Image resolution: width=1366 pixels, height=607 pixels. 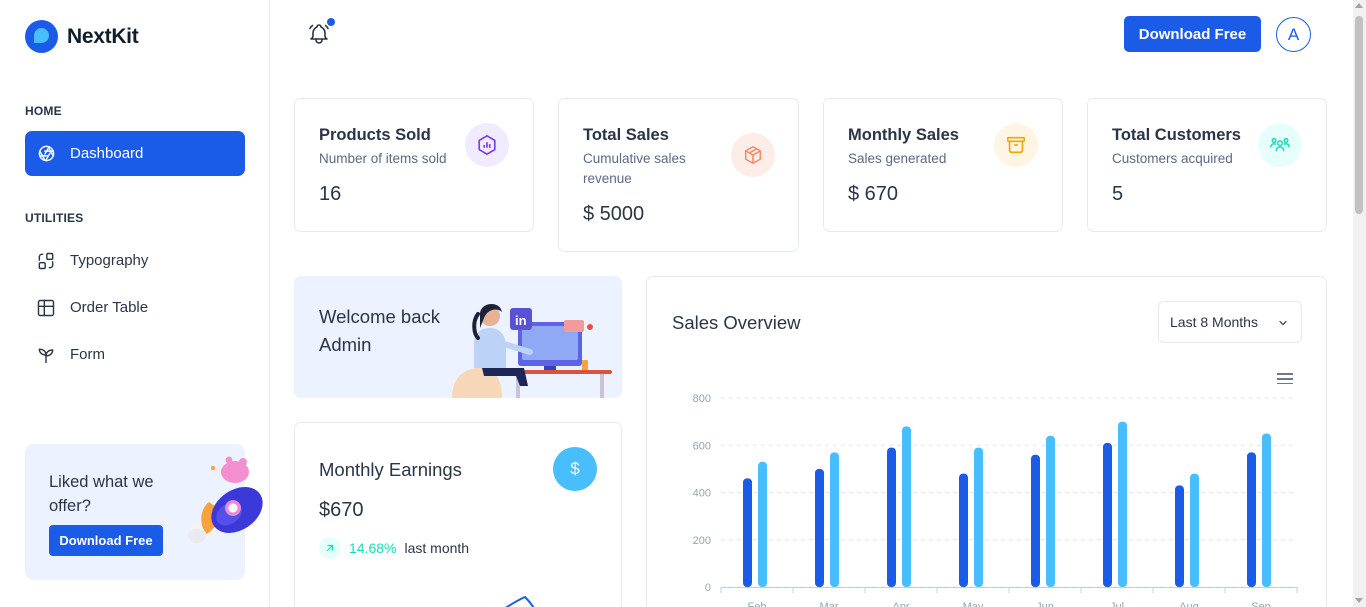 I want to click on earnings-change-row: 14.68% last month, so click(x=394, y=548).